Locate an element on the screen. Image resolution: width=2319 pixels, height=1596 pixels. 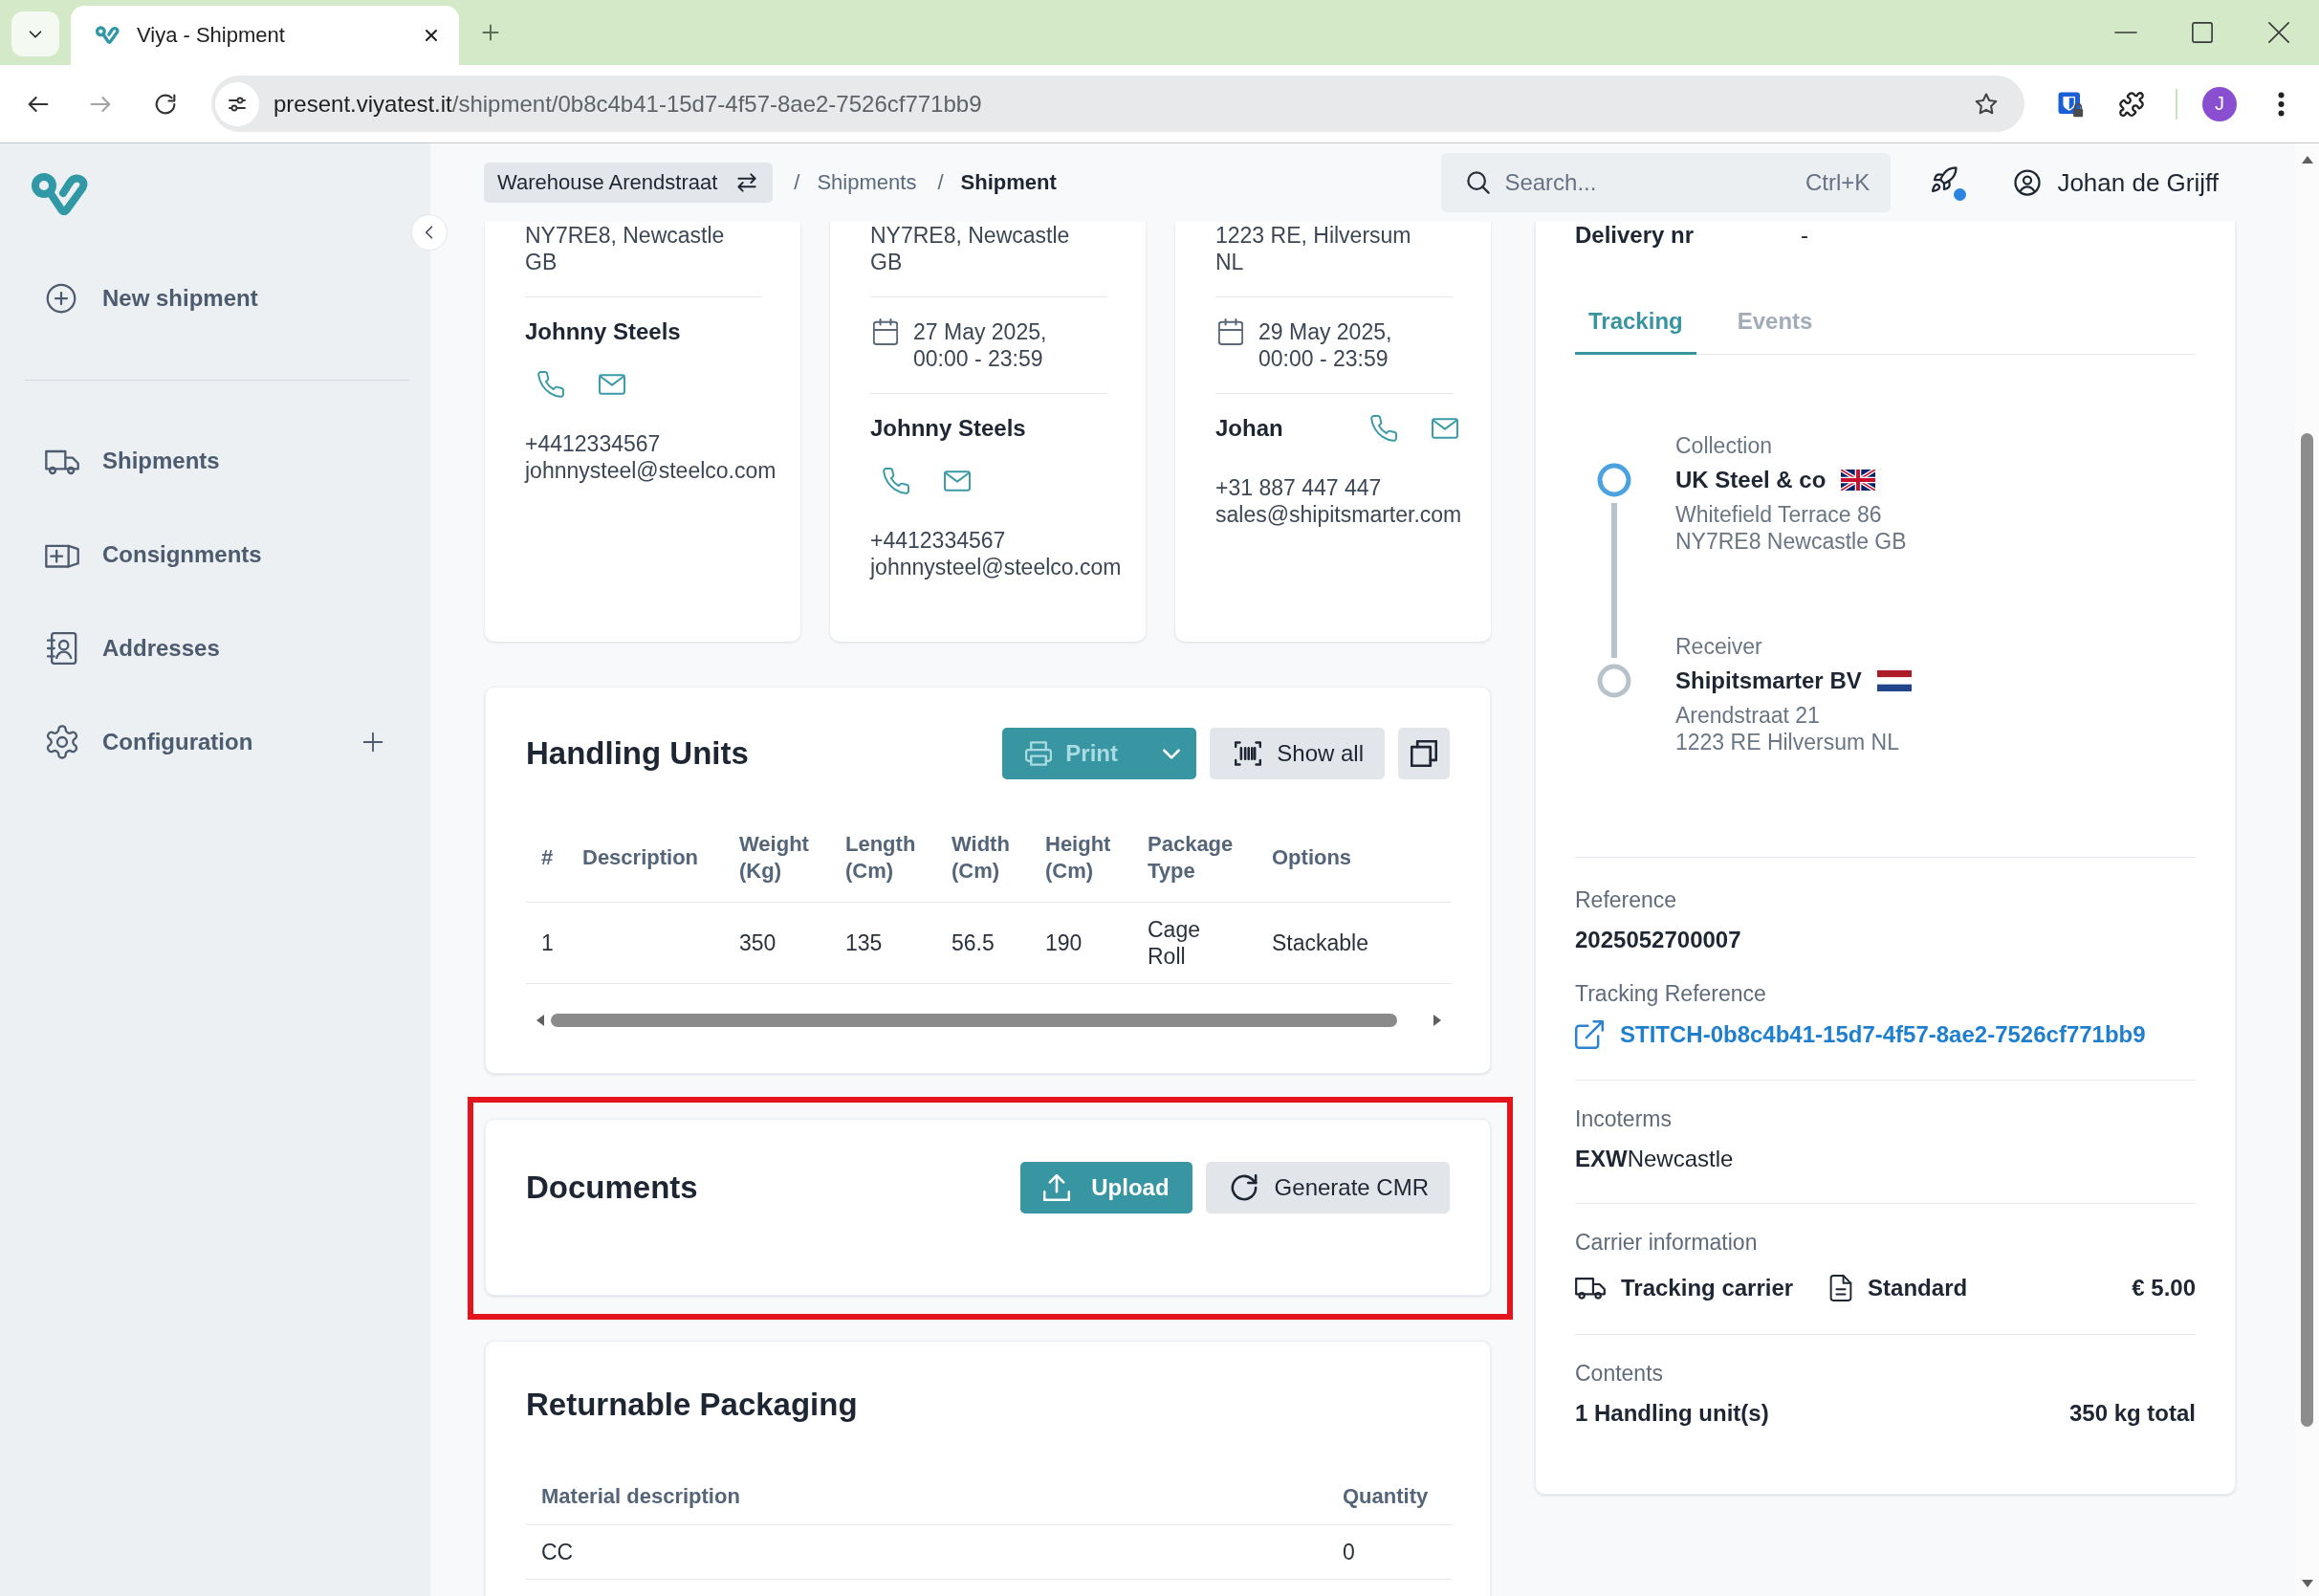
address-text: 1223 RE, Hilversum NL is located at coordinates (1313, 248).